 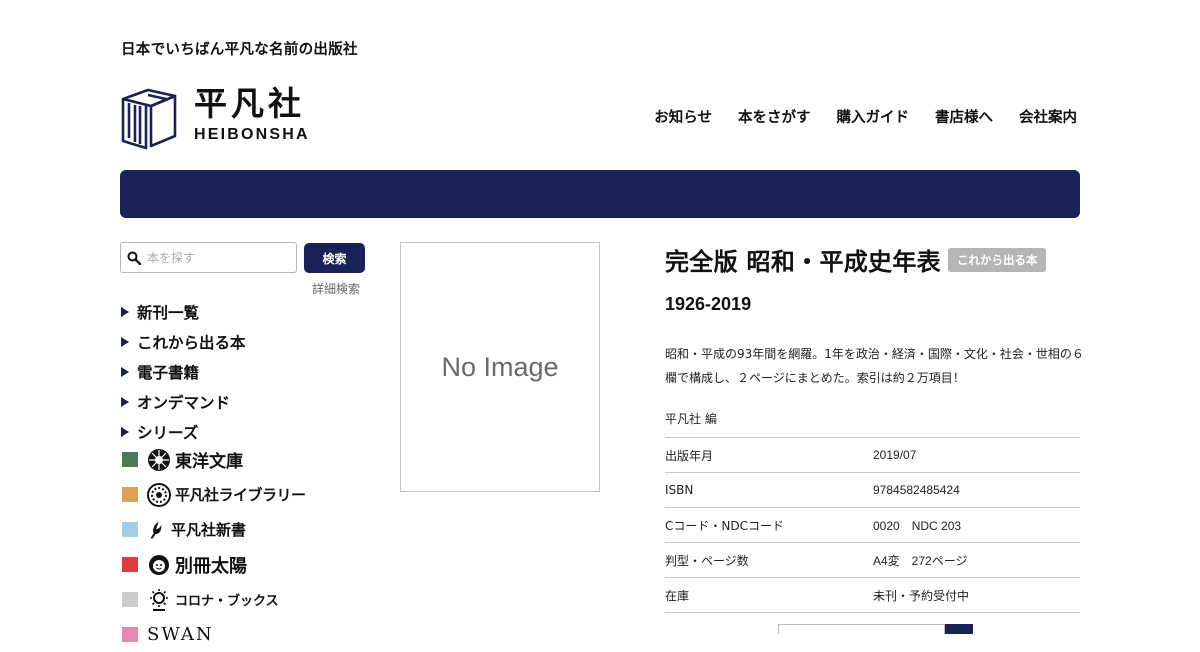 I want to click on book-subtitle: 1926-2019, so click(x=708, y=304).